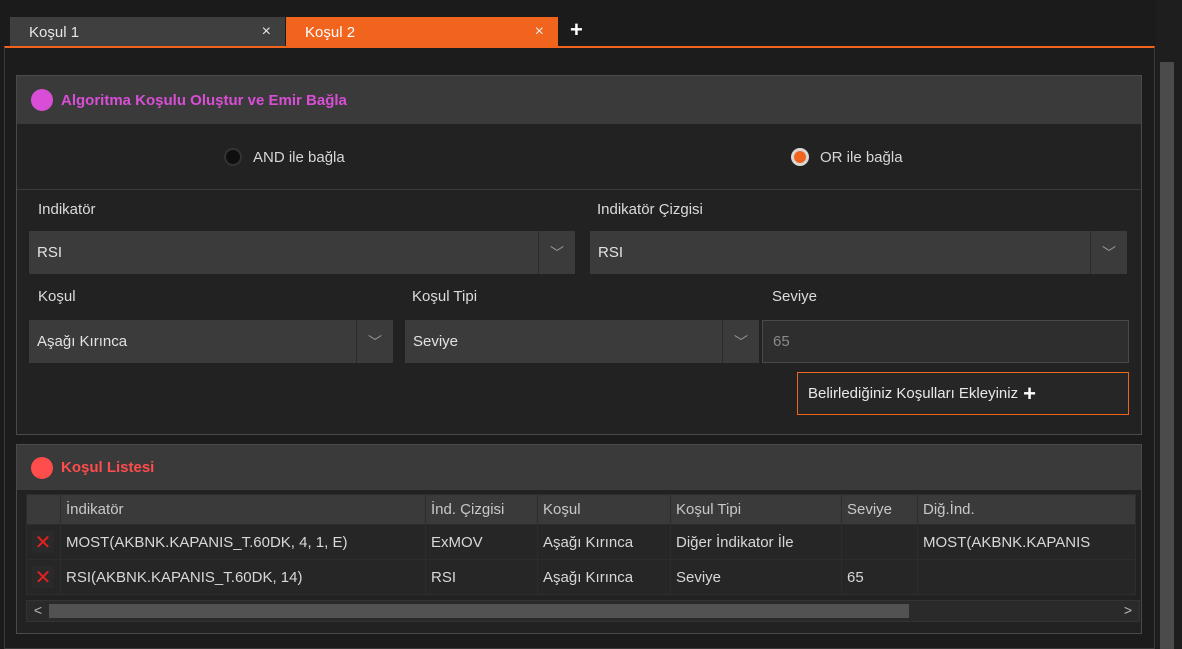  I want to click on seviye-label: Seviye, so click(795, 296).